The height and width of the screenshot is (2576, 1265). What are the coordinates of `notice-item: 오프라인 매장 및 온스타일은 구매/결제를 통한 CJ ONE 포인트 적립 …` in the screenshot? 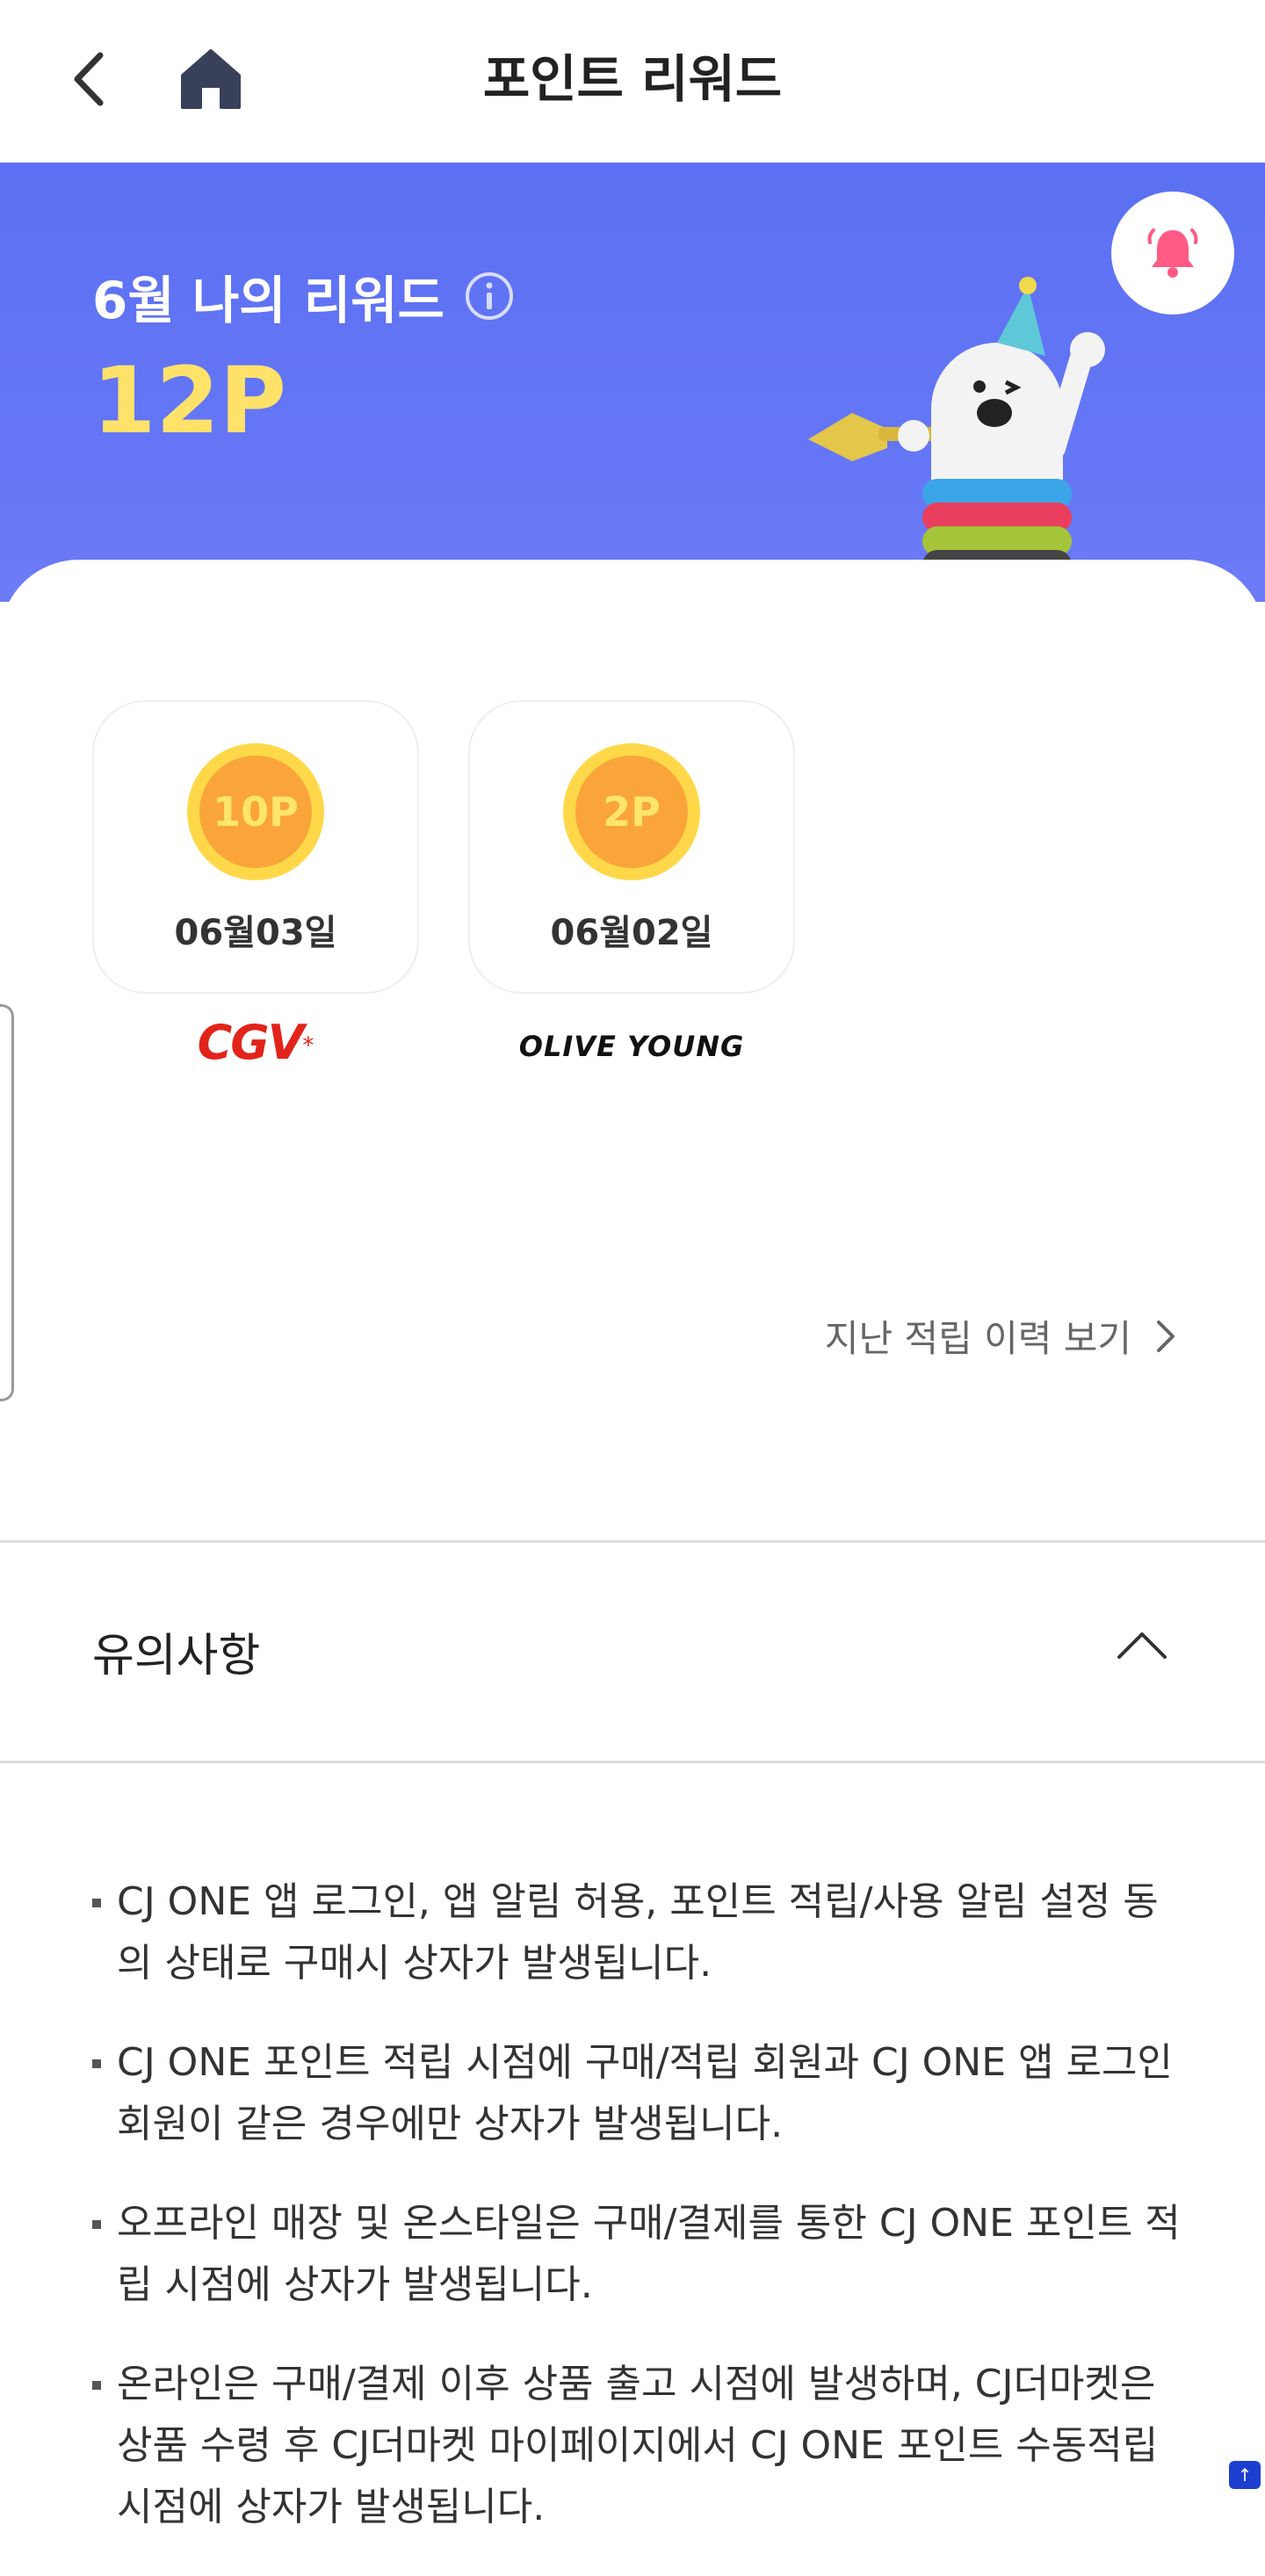 It's located at (637, 2254).